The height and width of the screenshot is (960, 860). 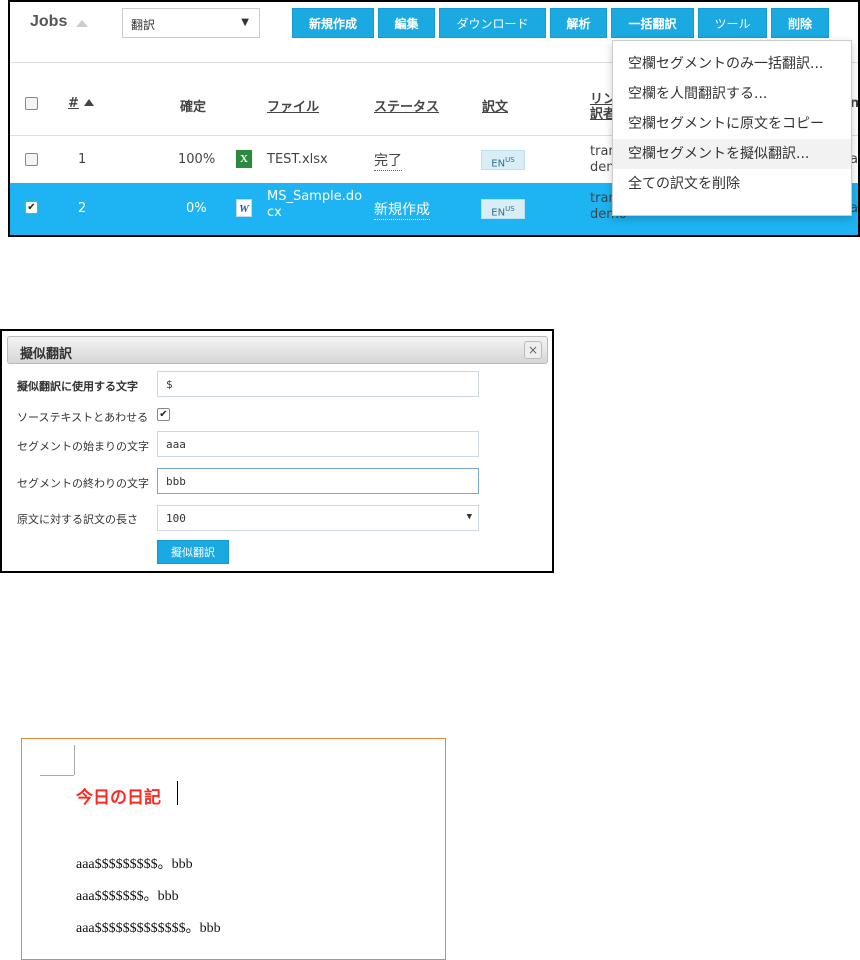 I want to click on column-confirmed: 確定, so click(x=193, y=107).